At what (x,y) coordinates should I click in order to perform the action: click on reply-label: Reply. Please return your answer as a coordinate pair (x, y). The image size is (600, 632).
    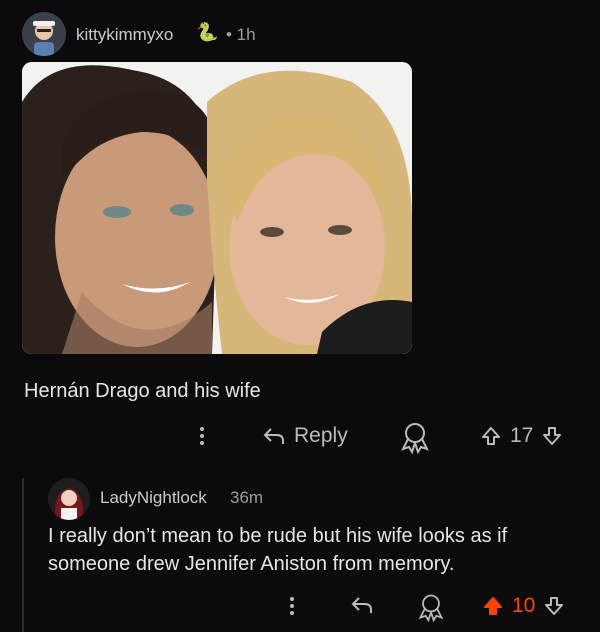
    Looking at the image, I should click on (321, 435).